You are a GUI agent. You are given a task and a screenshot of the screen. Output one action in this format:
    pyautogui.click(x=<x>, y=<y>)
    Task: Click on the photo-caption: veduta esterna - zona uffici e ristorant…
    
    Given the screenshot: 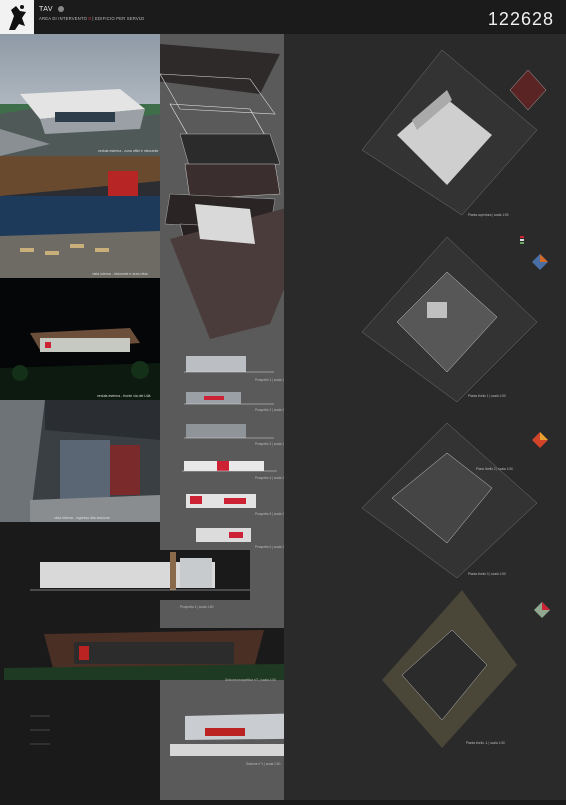 What is the action you would take?
    pyautogui.click(x=128, y=151)
    